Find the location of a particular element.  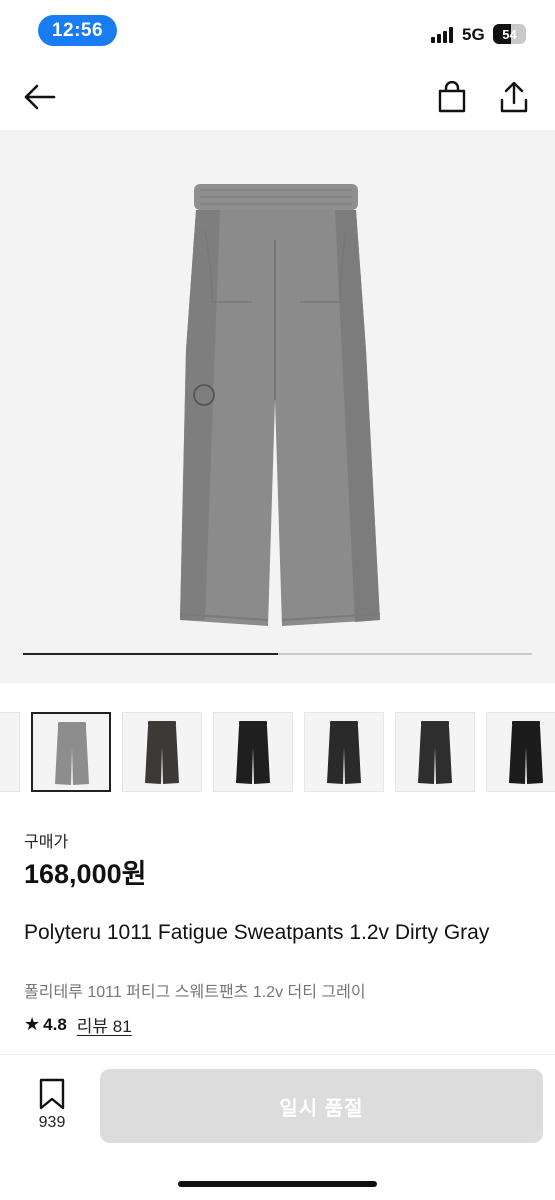

bookmark-icon is located at coordinates (52, 1094).